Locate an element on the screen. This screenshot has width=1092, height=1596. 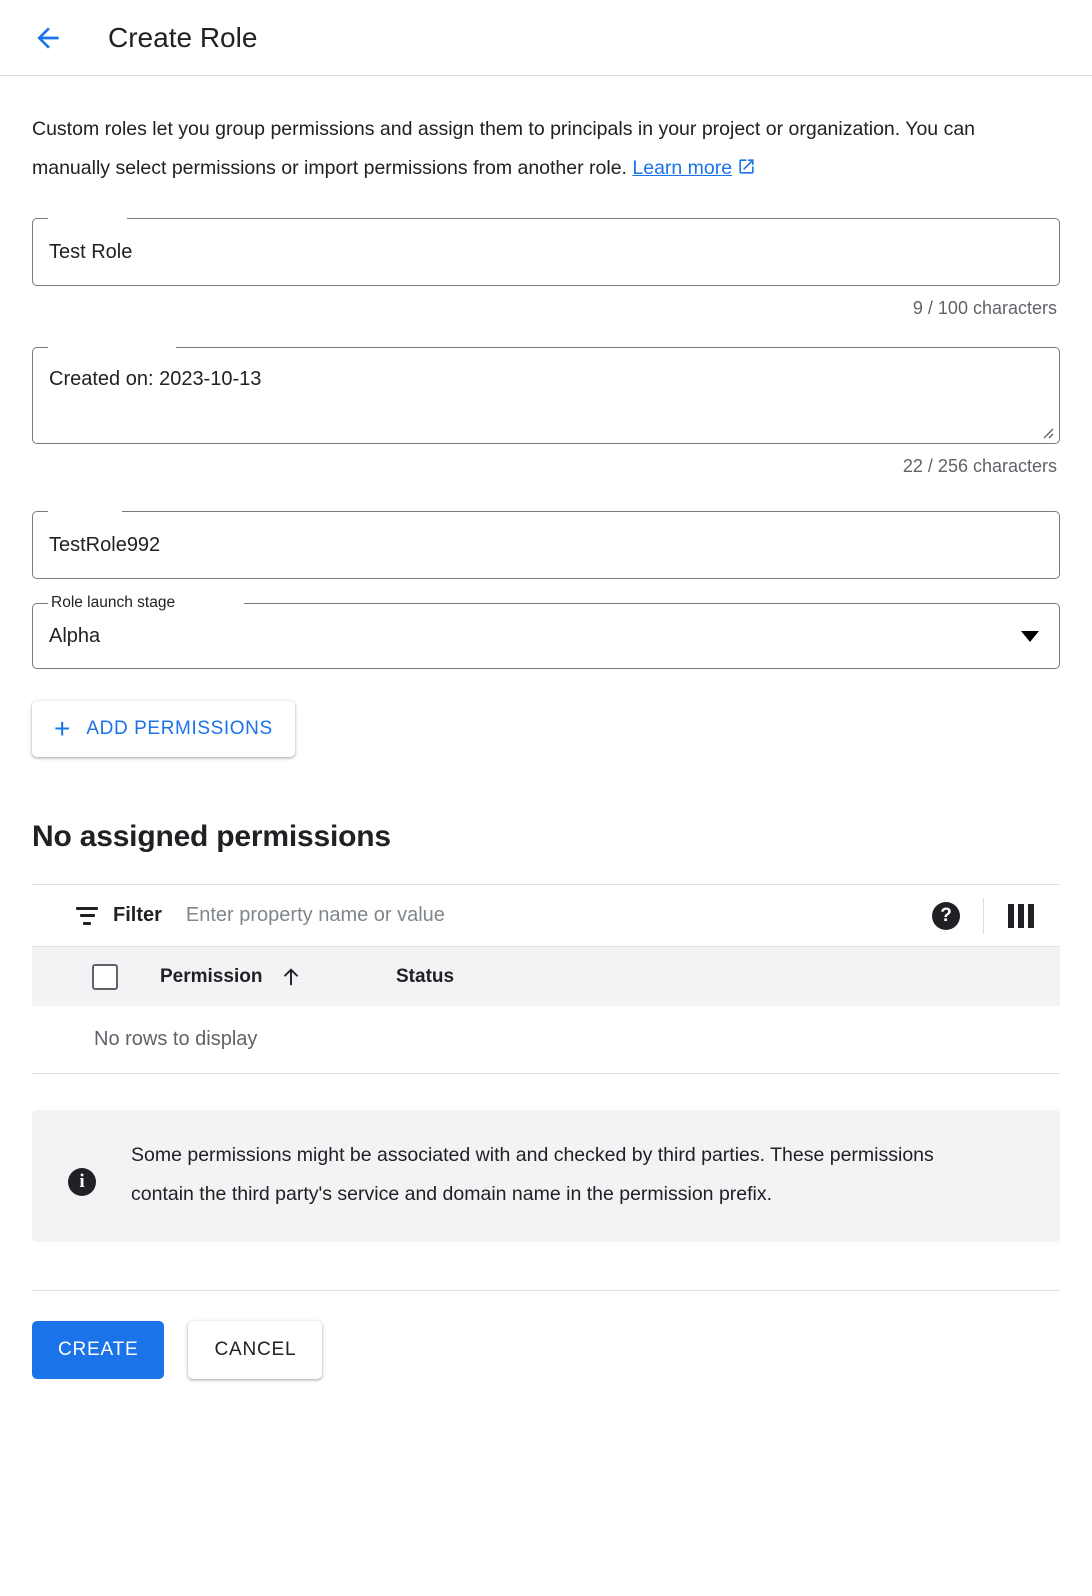
create-button: CREATE is located at coordinates (98, 1350).